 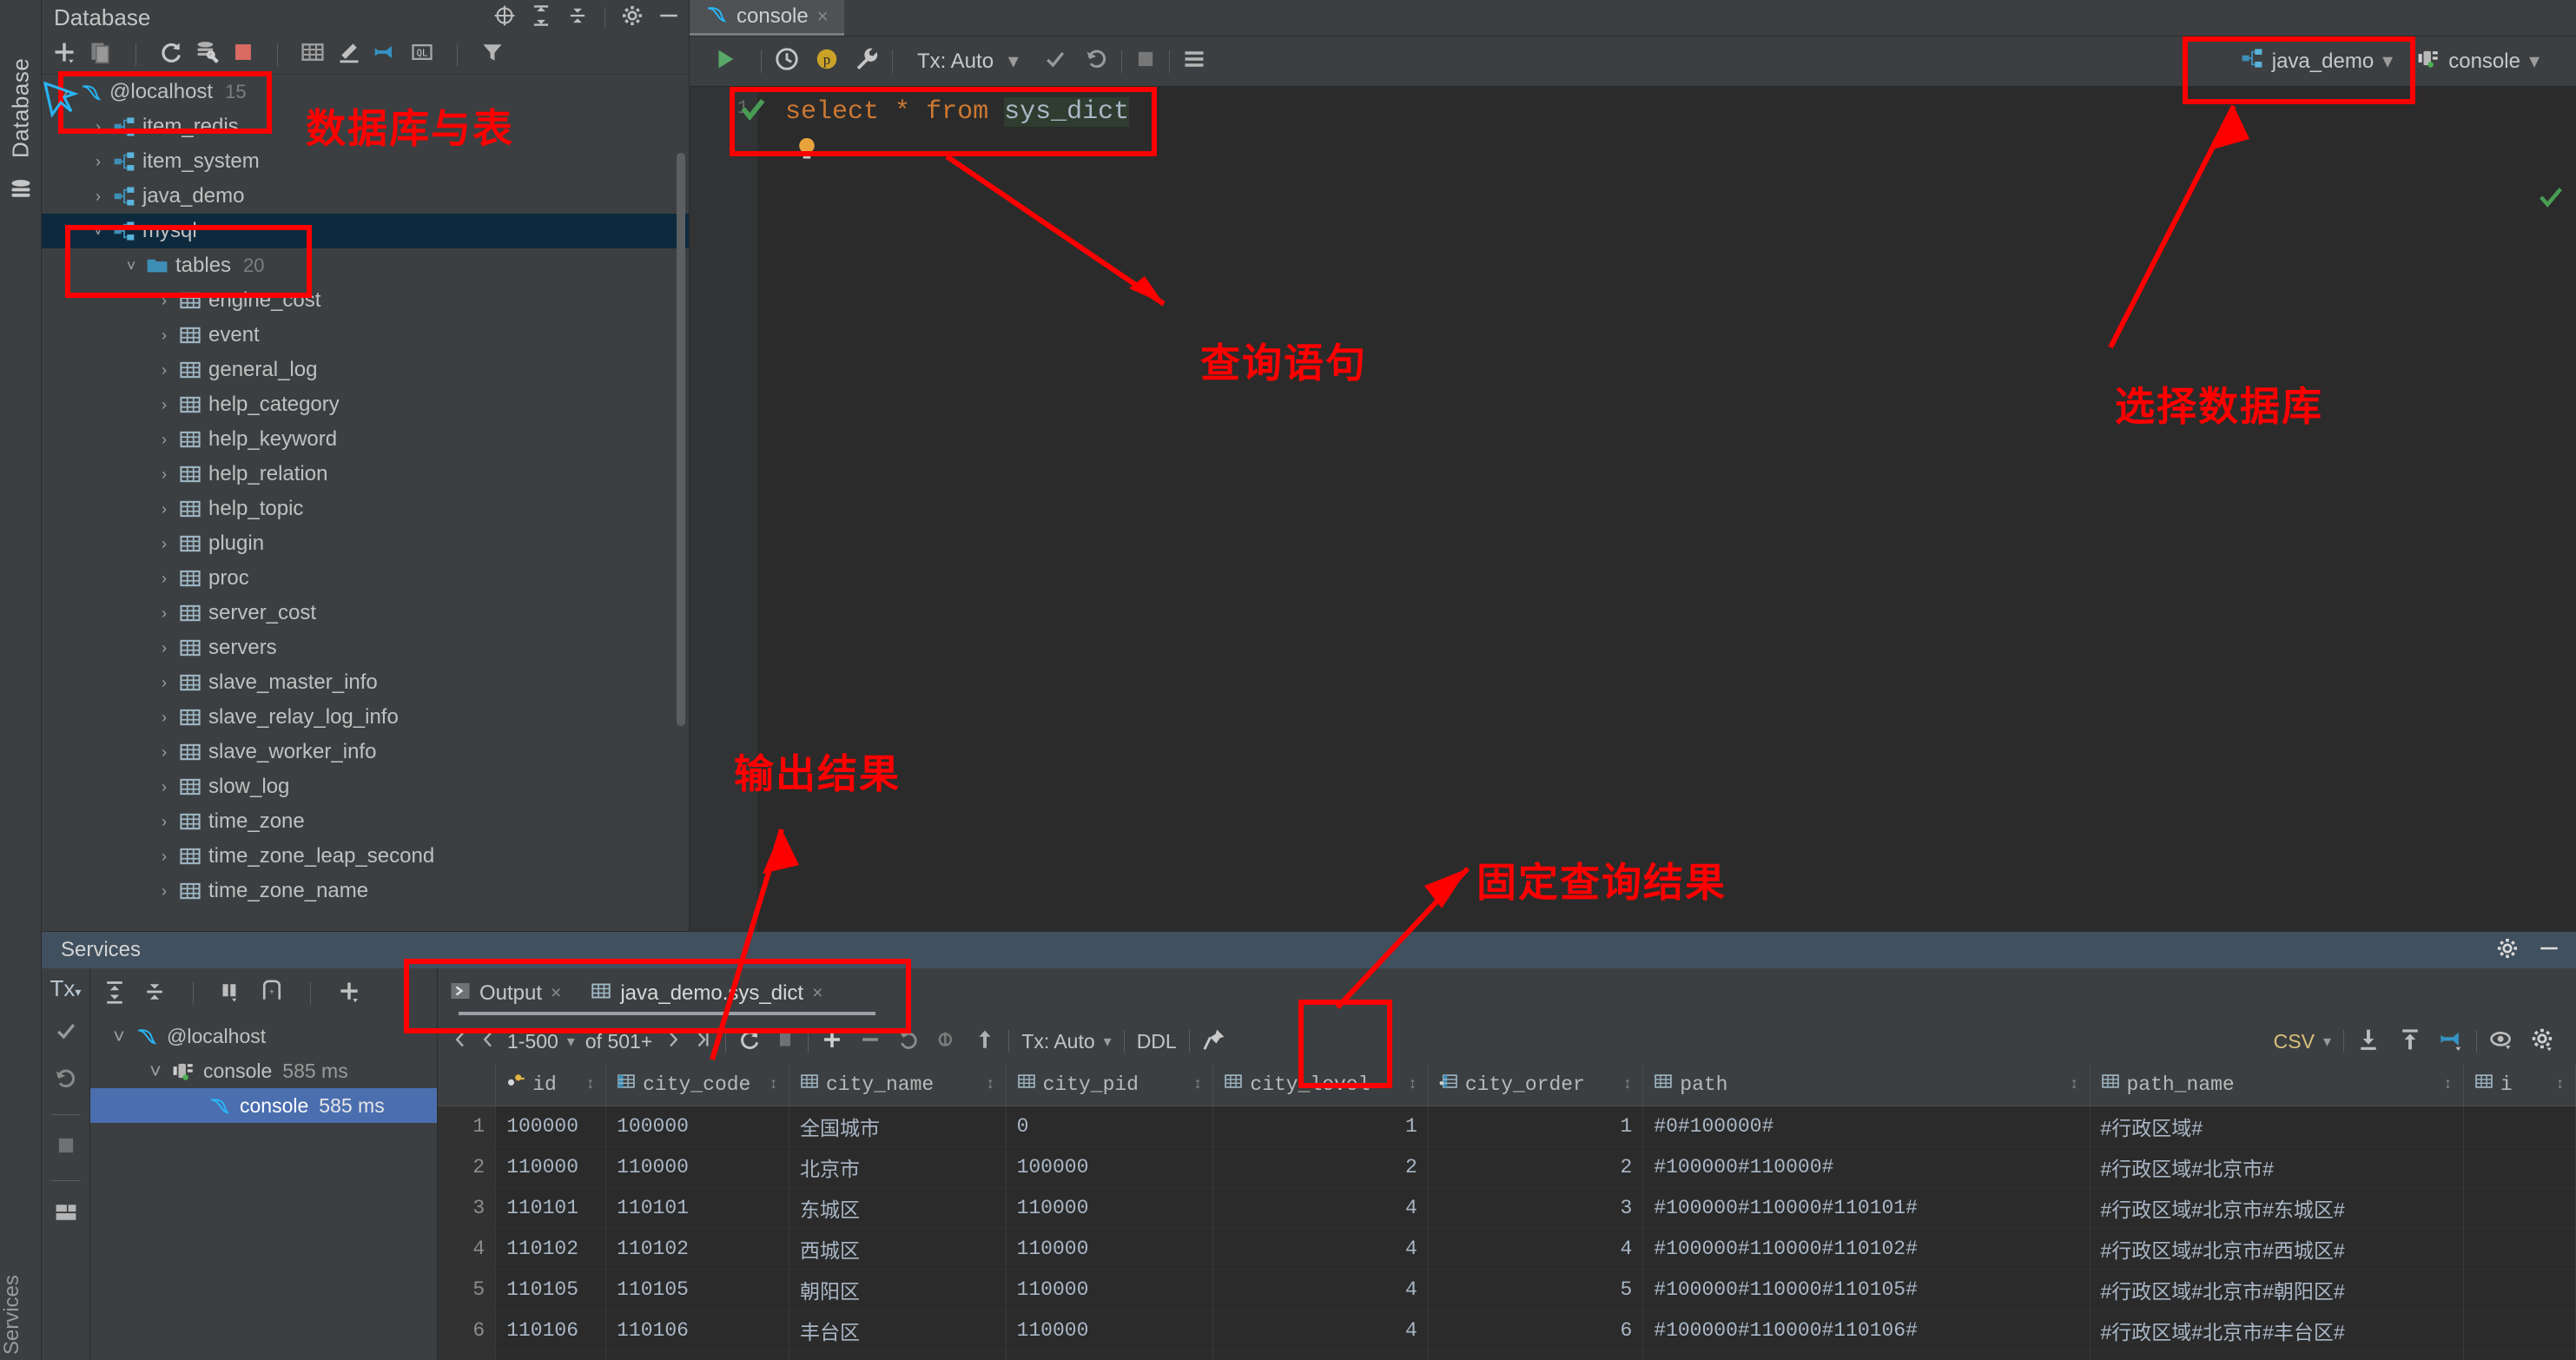 What do you see at coordinates (827, 61) in the screenshot?
I see `p-badge-icon: p` at bounding box center [827, 61].